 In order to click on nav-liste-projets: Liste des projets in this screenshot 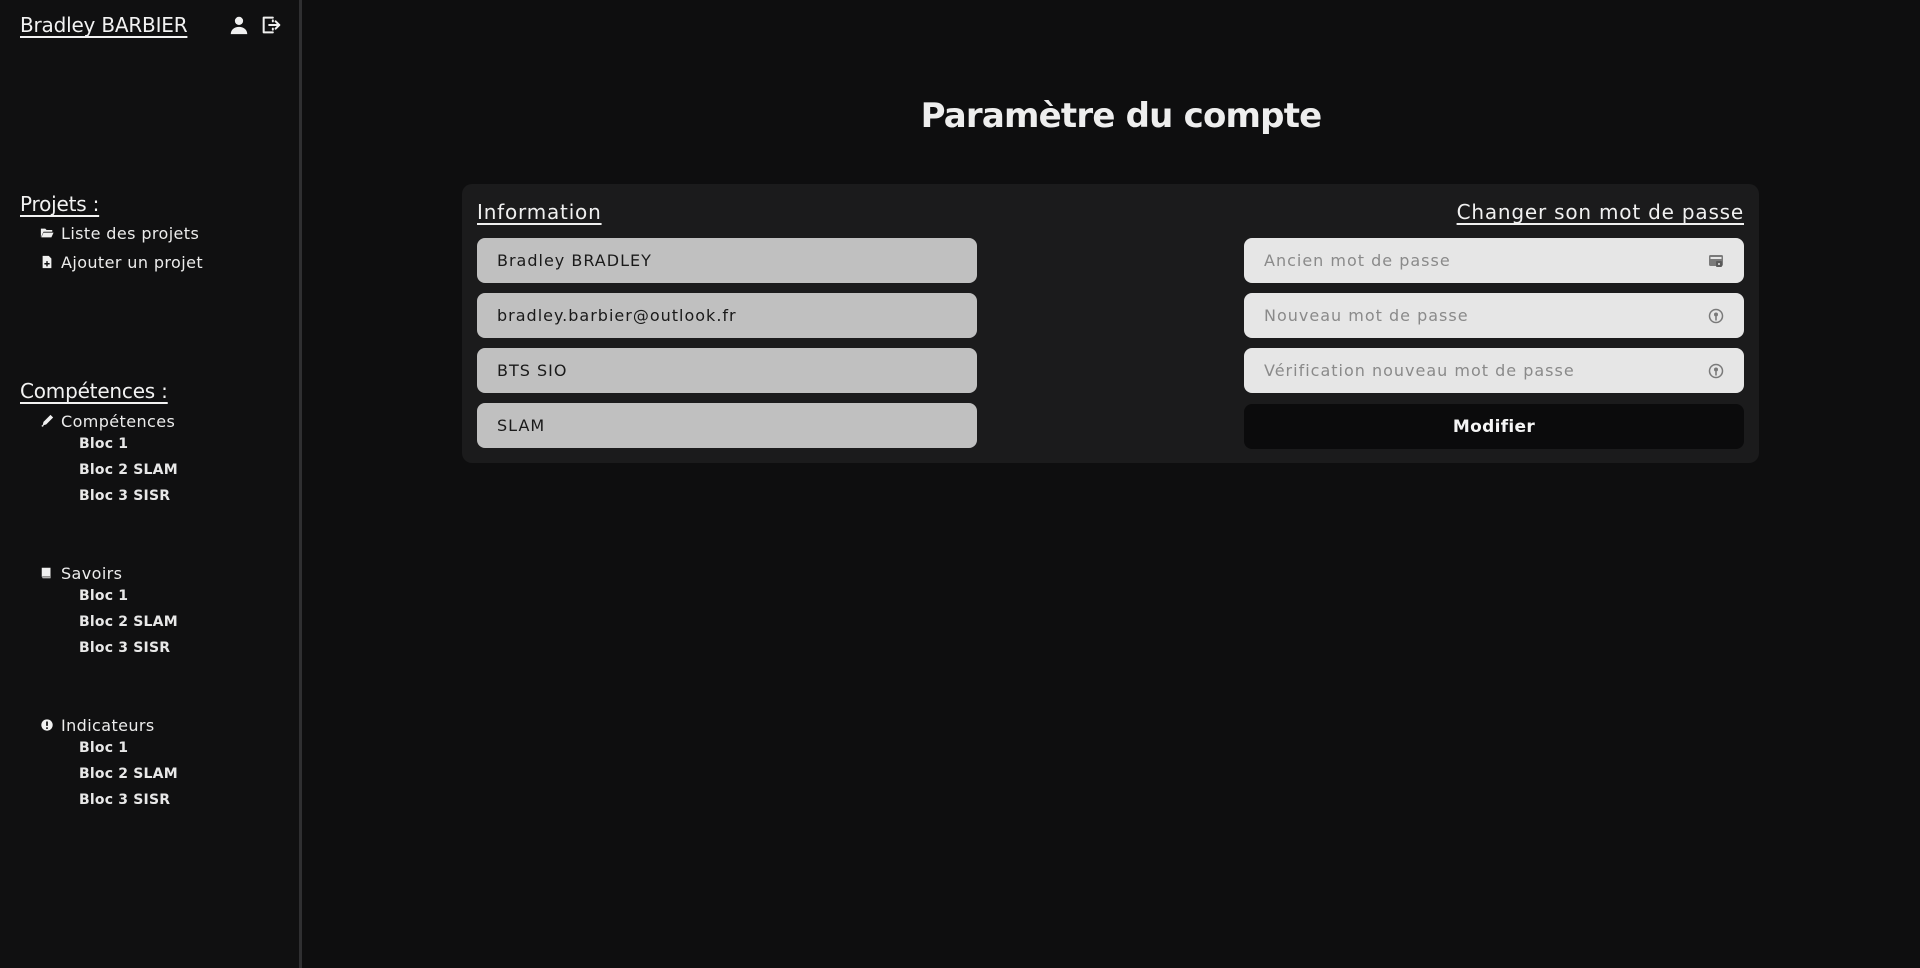, I will do `click(119, 233)`.